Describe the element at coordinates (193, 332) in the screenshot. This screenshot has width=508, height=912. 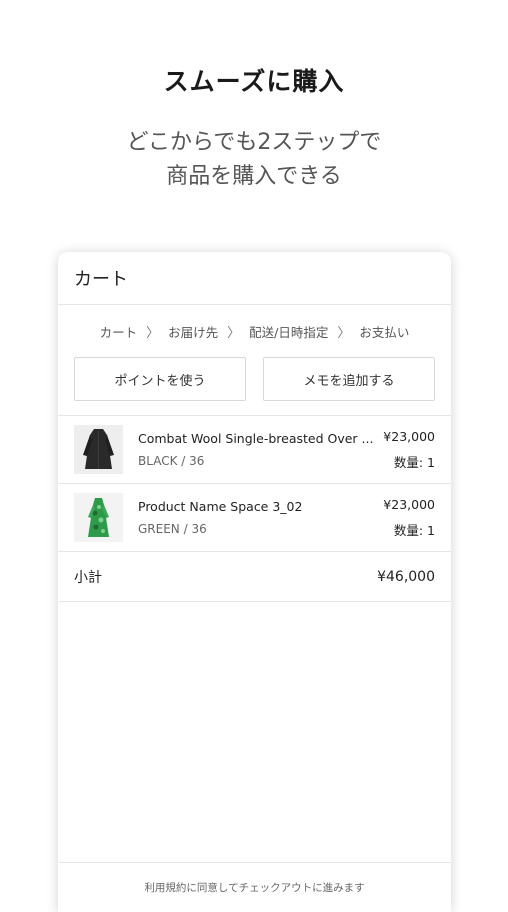
I see `step-shipping-address: お届け先` at that location.